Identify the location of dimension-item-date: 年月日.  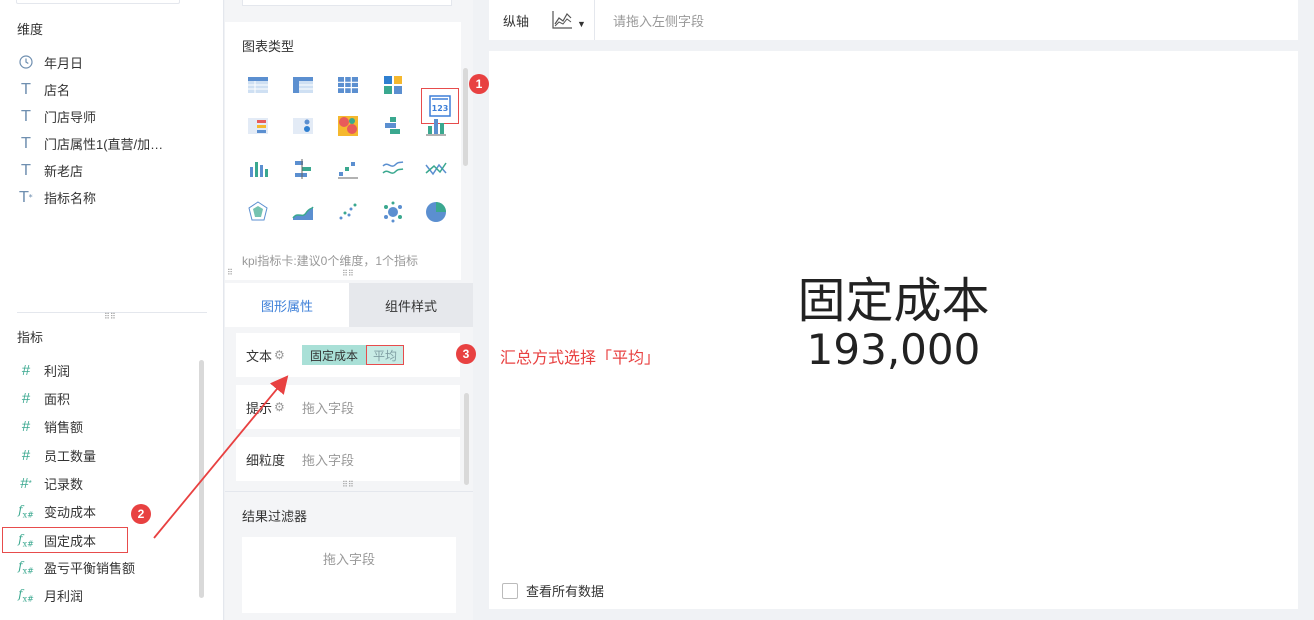
(50, 62).